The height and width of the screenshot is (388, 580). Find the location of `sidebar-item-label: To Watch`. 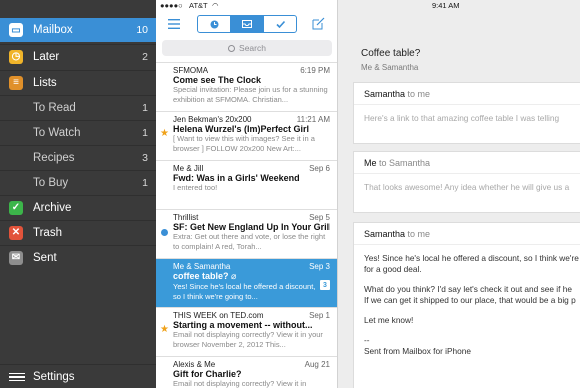

sidebar-item-label: To Watch is located at coordinates (57, 132).